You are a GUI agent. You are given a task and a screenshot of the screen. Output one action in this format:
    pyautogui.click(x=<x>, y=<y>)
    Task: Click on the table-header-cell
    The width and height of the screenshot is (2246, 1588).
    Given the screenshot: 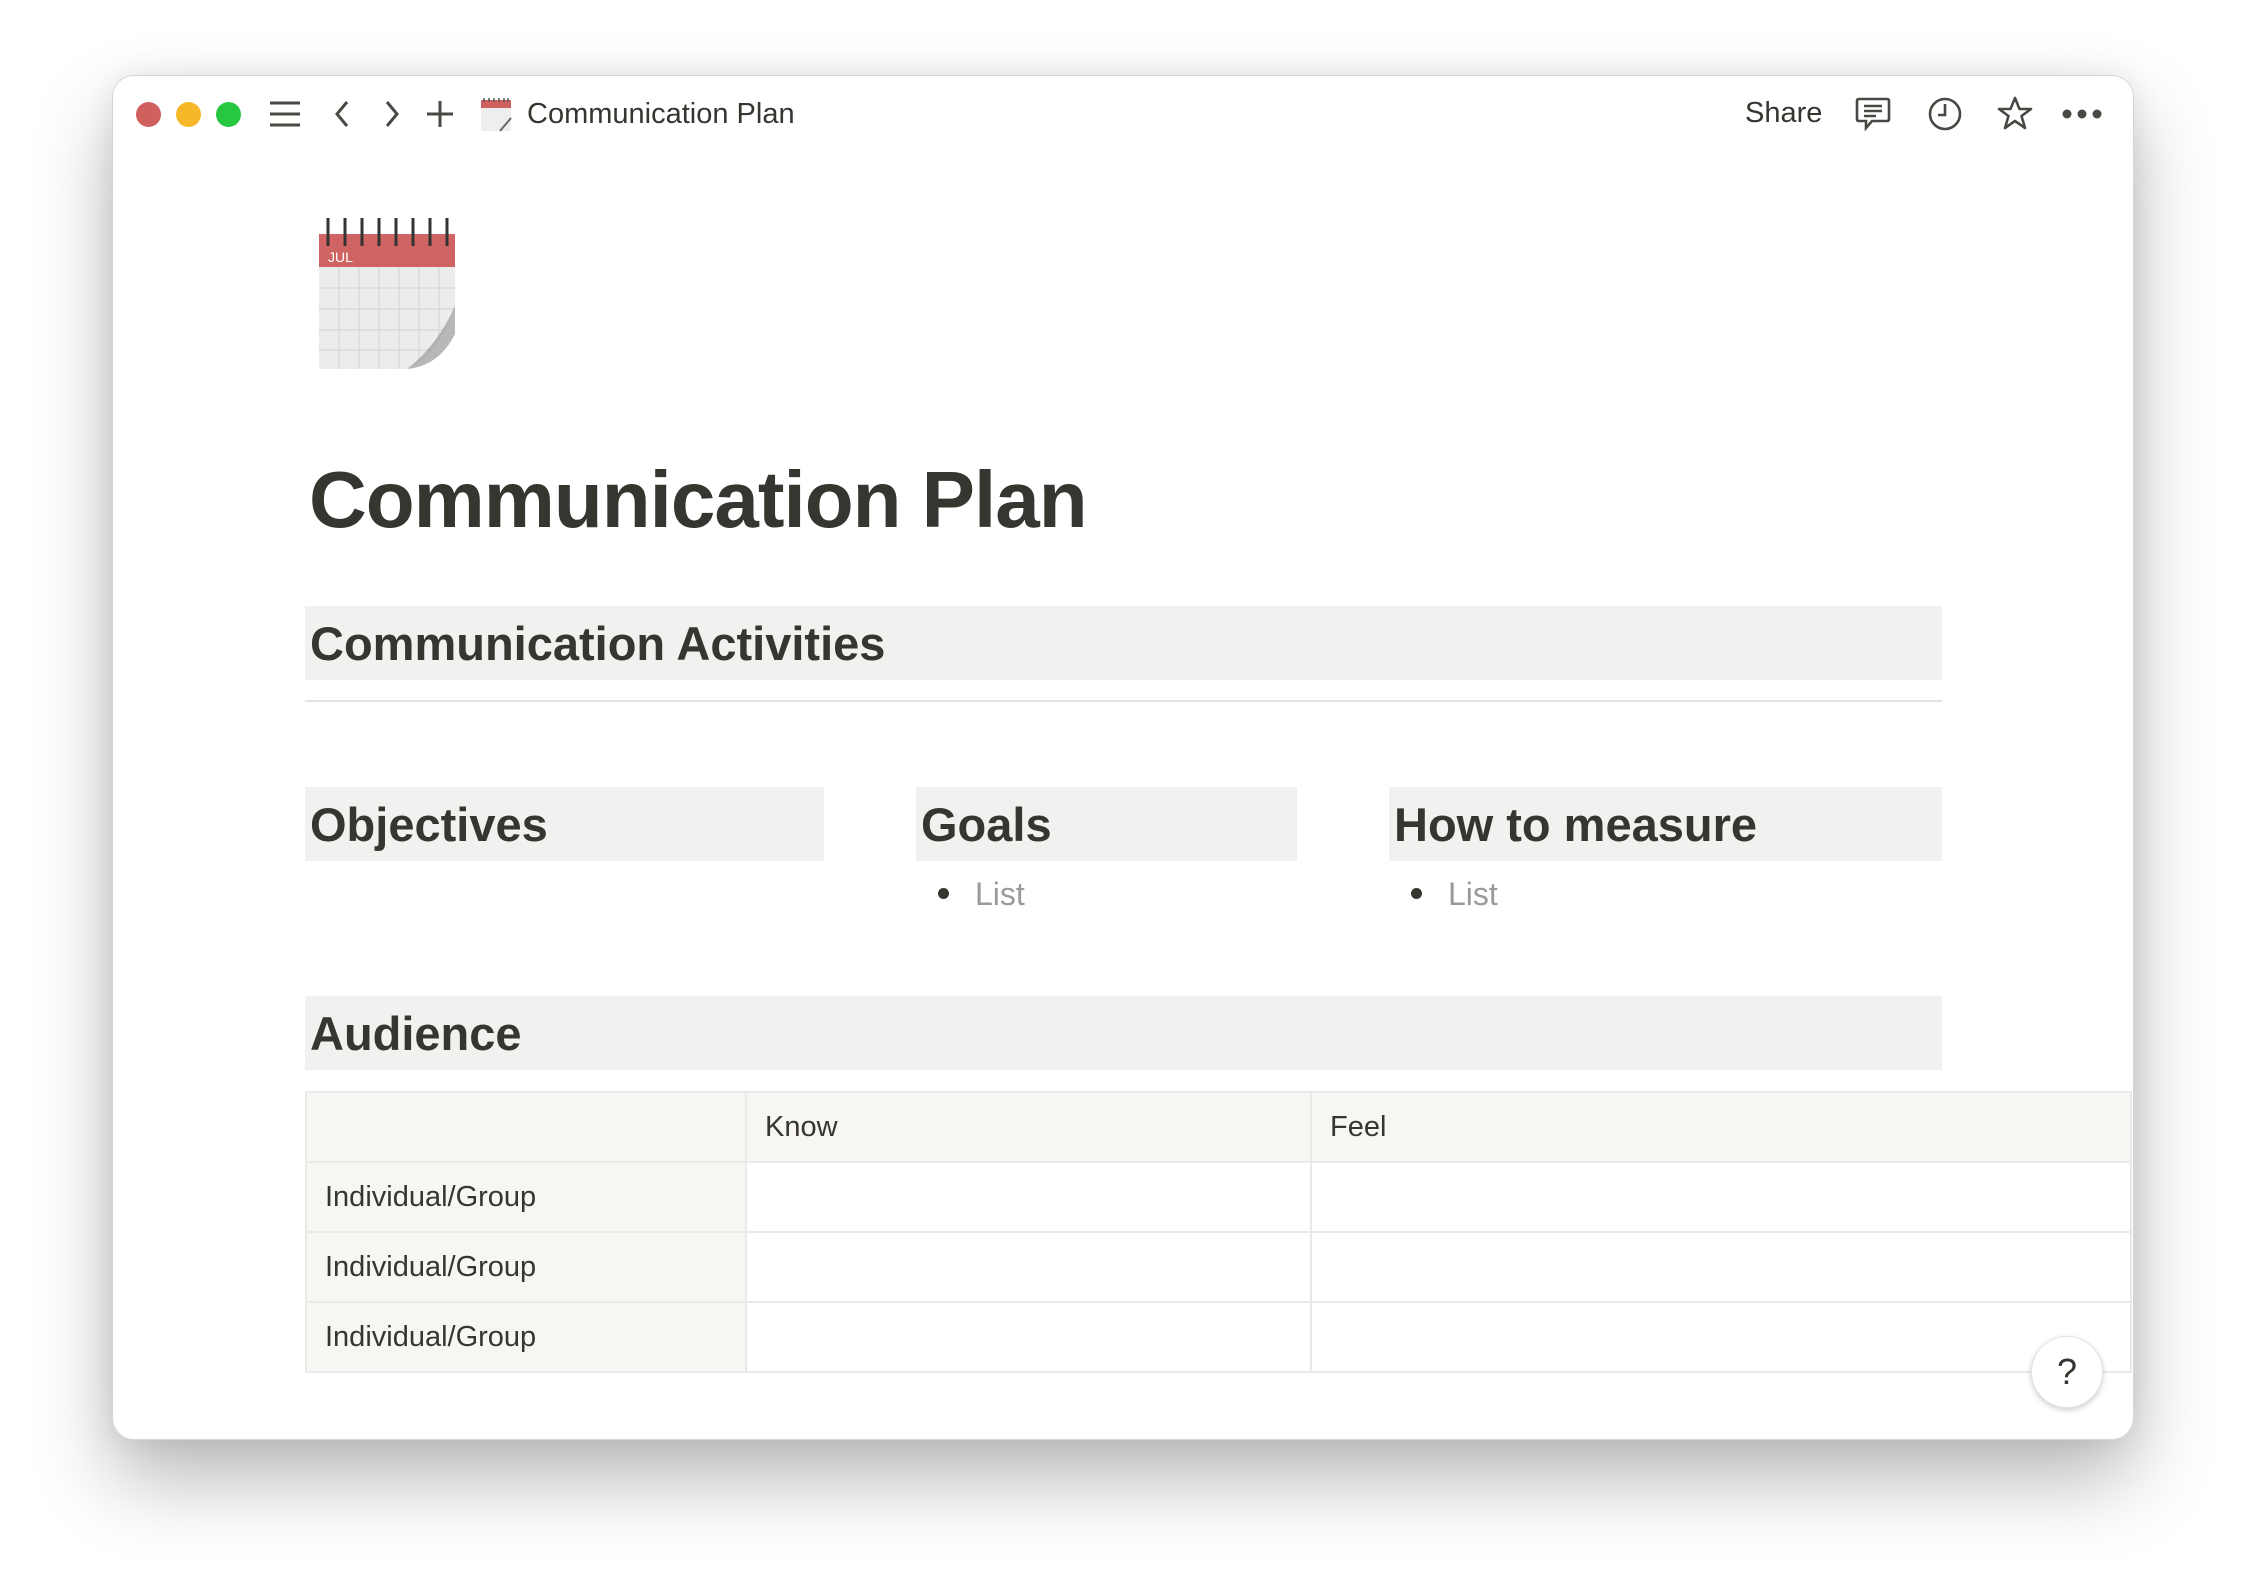 What is the action you would take?
    pyautogui.click(x=526, y=1127)
    